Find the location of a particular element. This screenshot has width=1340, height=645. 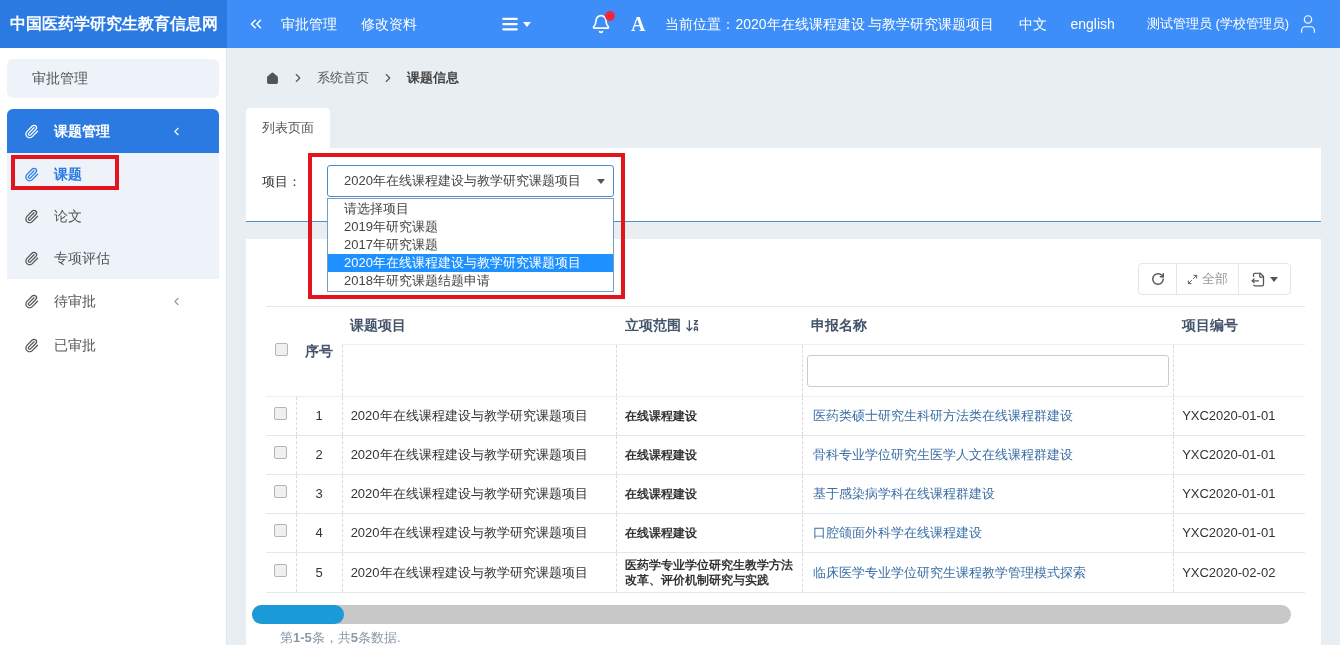

current-location: 当前位置：2020年在线课程建设 与教学研究课题项目 is located at coordinates (830, 24).